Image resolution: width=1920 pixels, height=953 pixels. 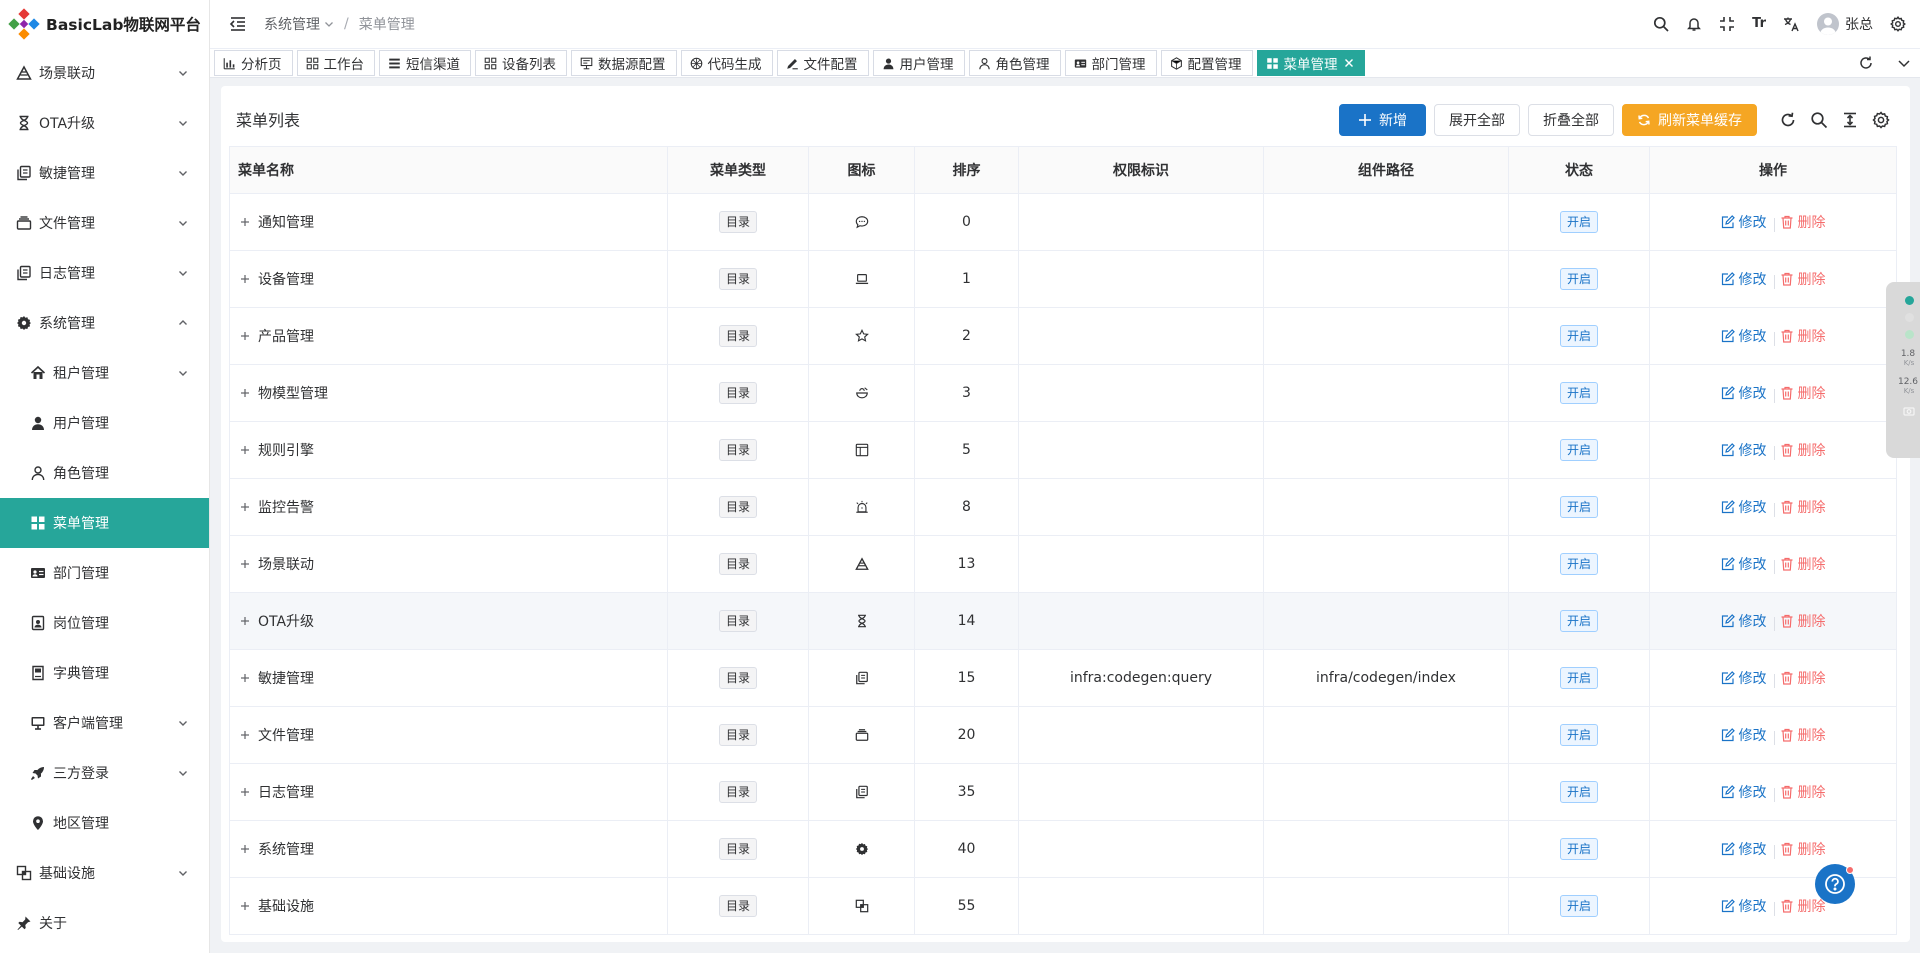 I want to click on user-name: 张总, so click(x=1859, y=24).